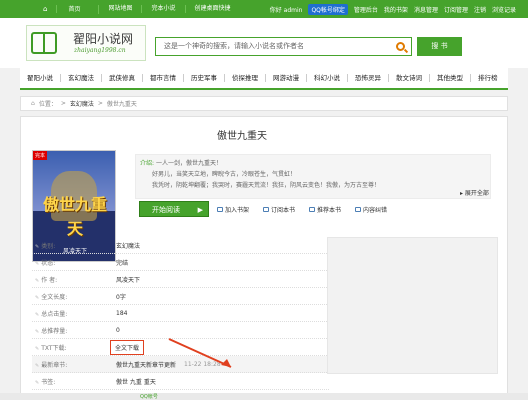  What do you see at coordinates (480, 9) in the screenshot?
I see `logout-link: 注销` at bounding box center [480, 9].